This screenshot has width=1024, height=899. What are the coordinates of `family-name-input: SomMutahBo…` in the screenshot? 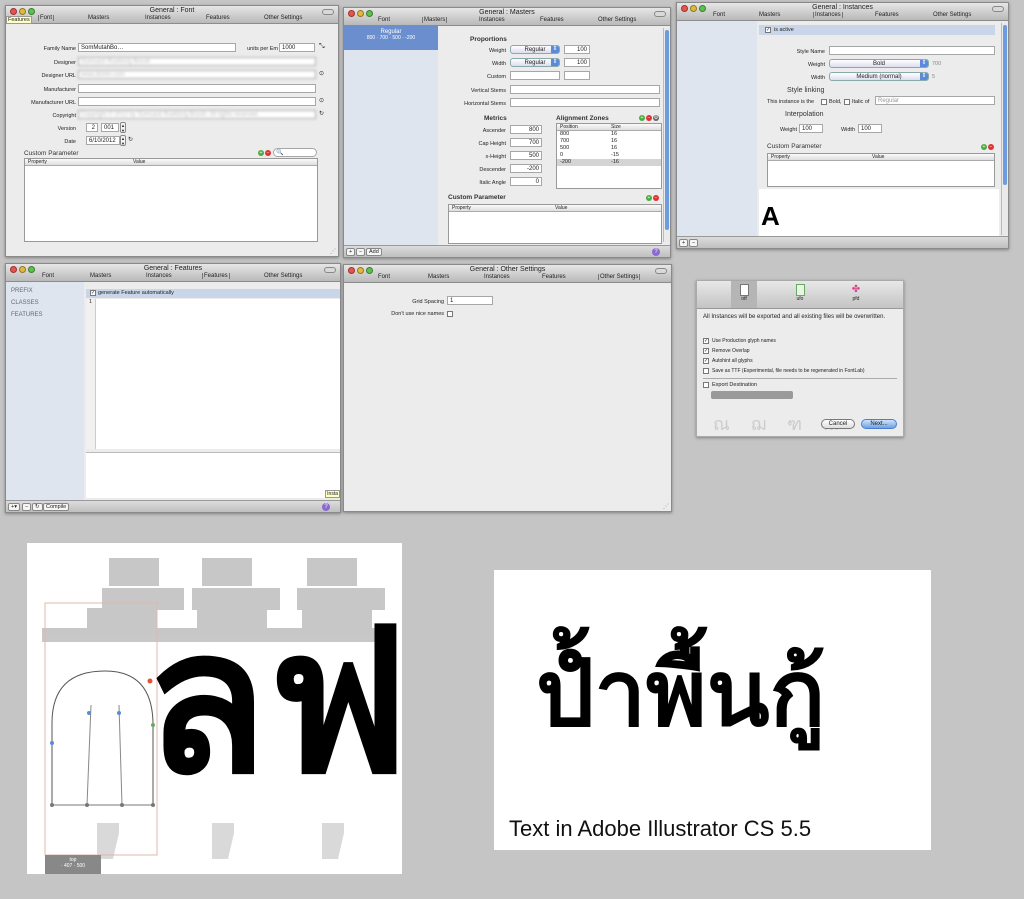 It's located at (157, 47).